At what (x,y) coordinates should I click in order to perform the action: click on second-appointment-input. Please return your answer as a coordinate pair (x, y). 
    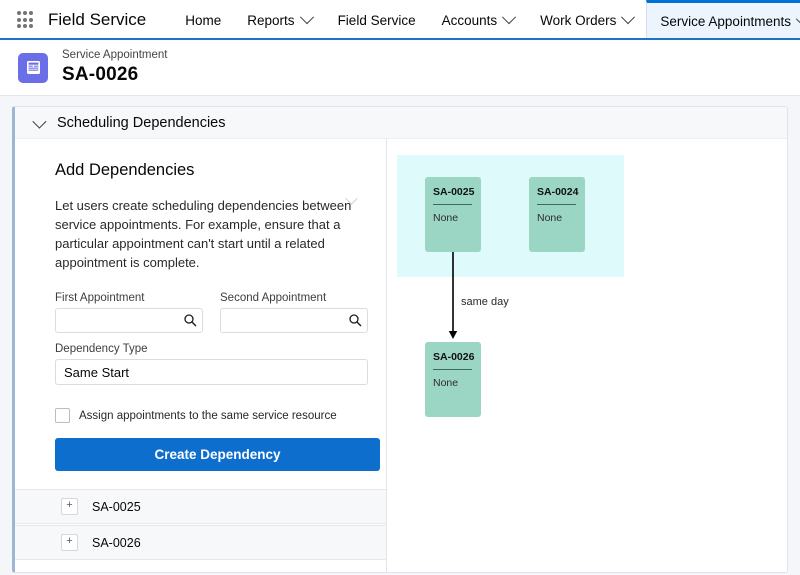
    Looking at the image, I should click on (294, 321).